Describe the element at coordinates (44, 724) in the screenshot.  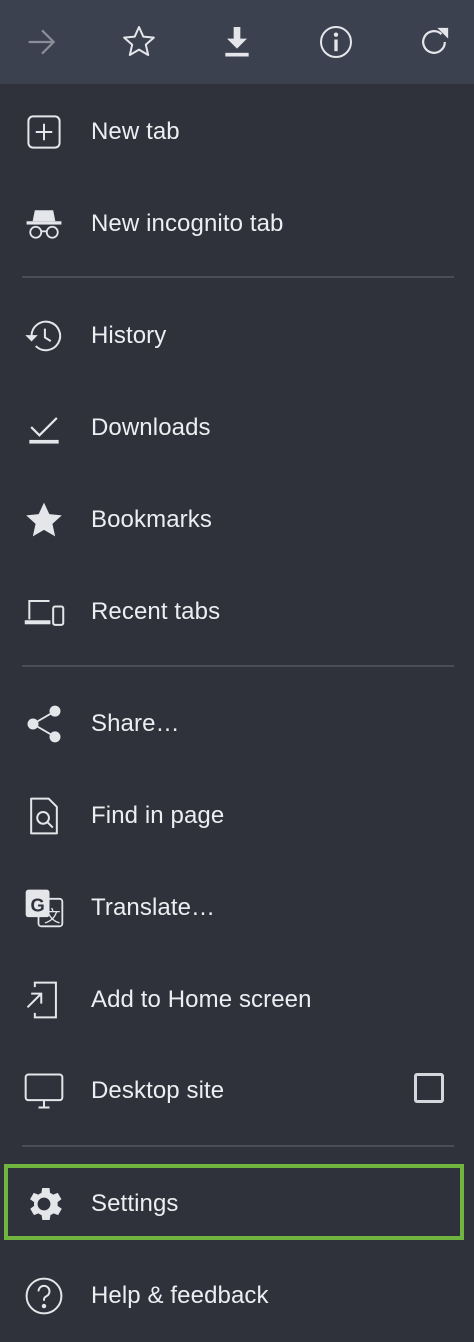
I see `share-icon` at that location.